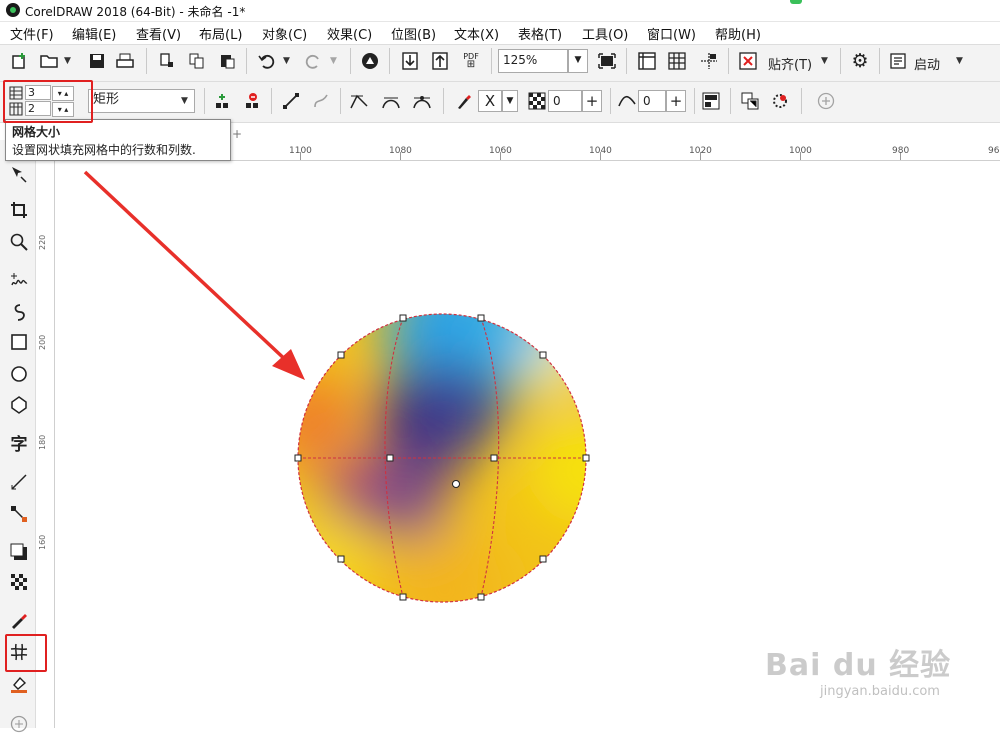 The image size is (1000, 736). What do you see at coordinates (291, 101) in the screenshot?
I see `to-line-icon` at bounding box center [291, 101].